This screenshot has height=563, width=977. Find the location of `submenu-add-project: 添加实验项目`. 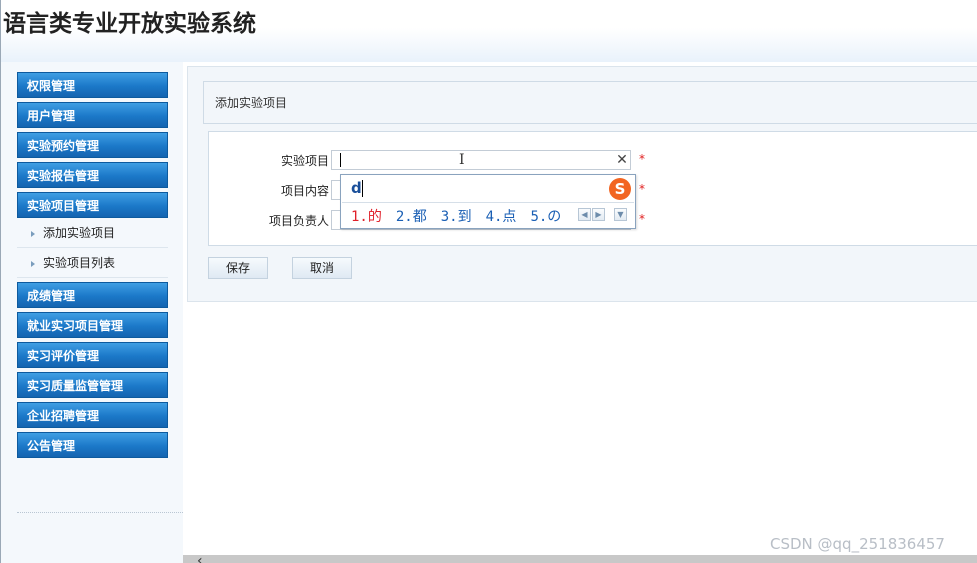

submenu-add-project: 添加实验项目 is located at coordinates (92, 233).